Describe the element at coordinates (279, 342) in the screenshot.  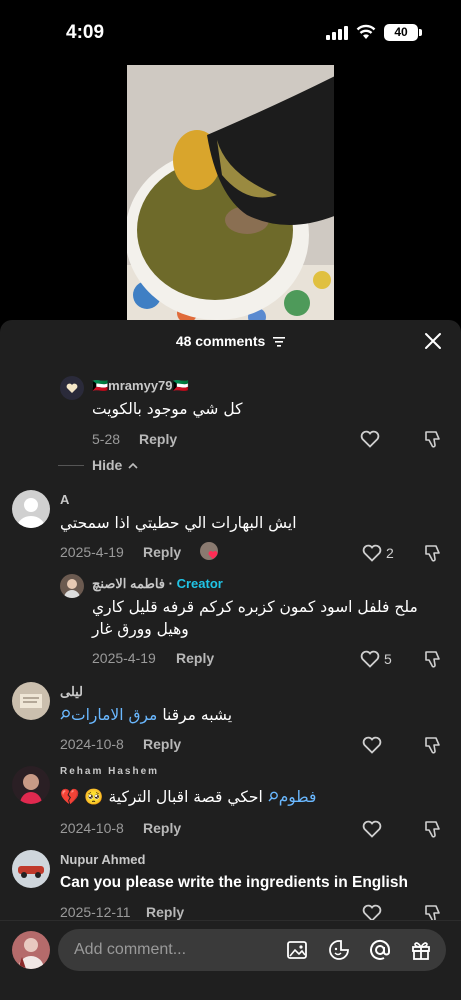
I see `sort-filter-icon` at that location.